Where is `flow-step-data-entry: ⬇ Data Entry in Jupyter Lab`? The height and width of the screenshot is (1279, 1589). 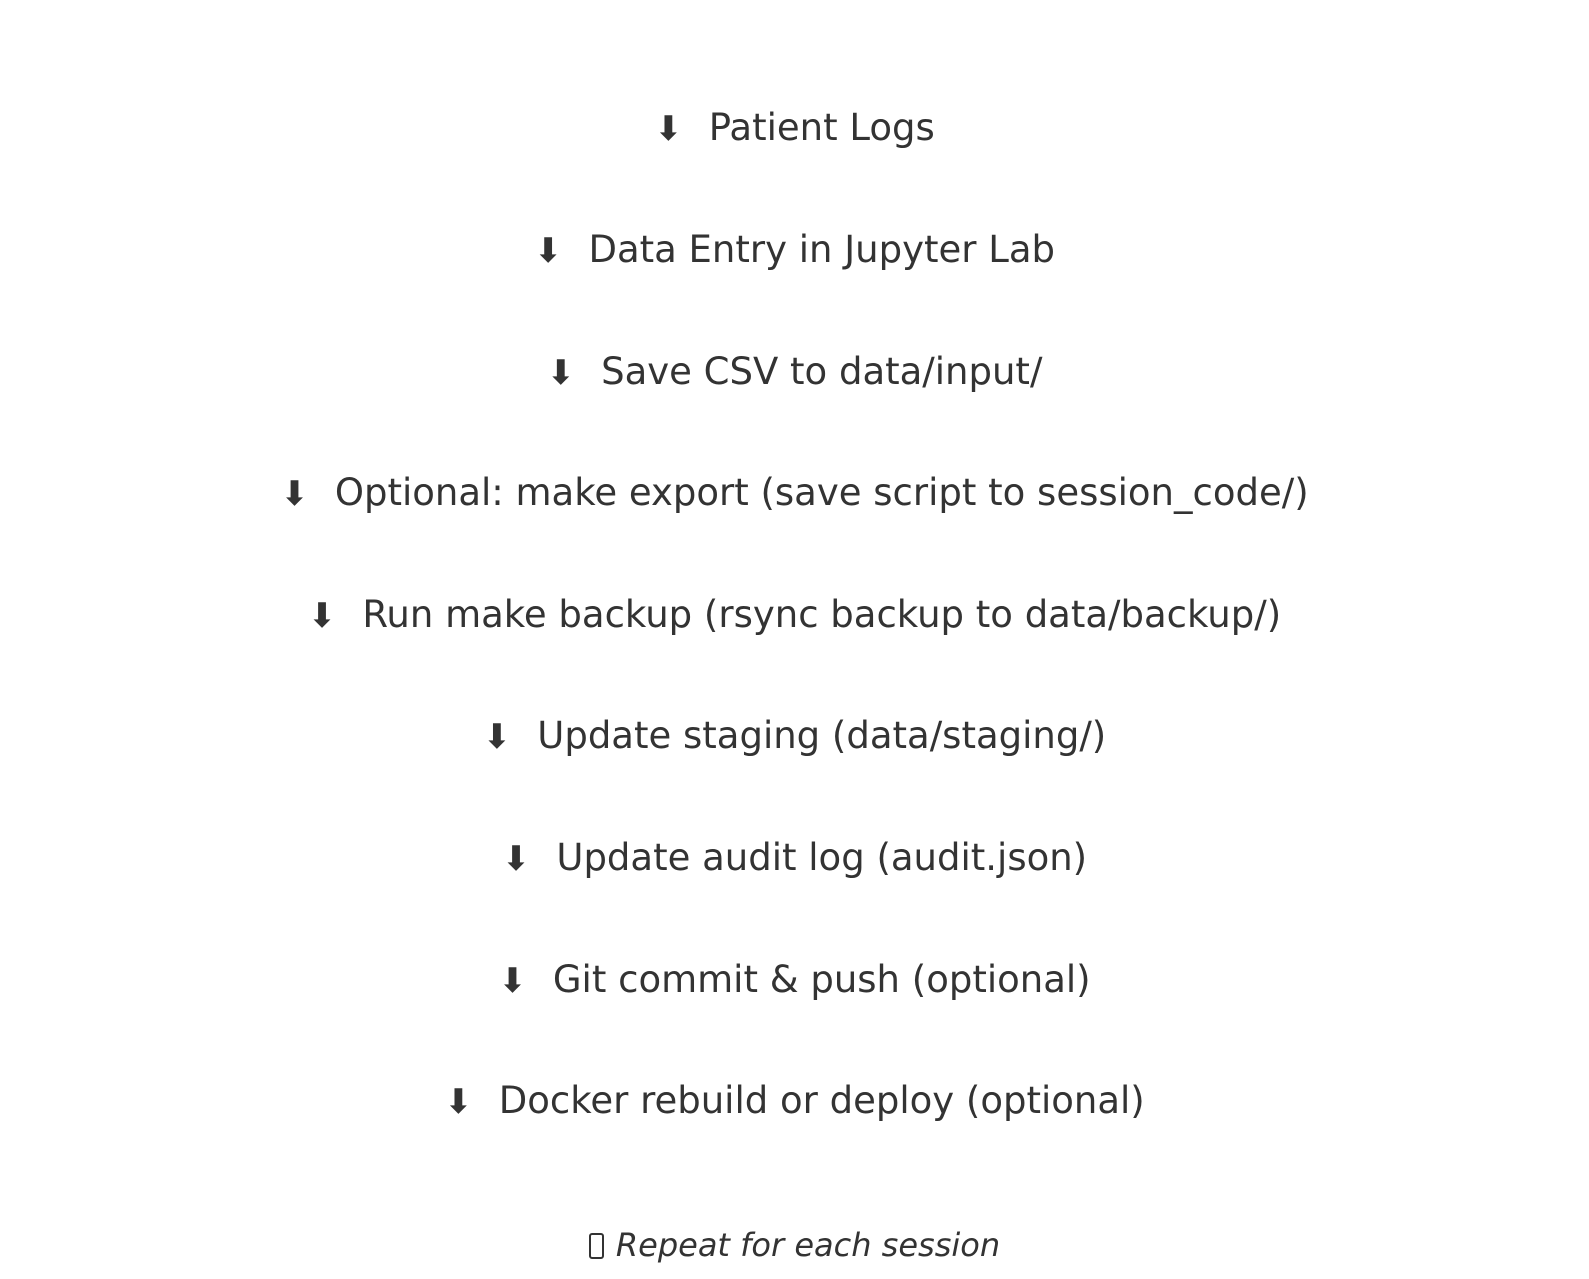
flow-step-data-entry: ⬇ Data Entry in Jupyter Lab is located at coordinates (794, 250).